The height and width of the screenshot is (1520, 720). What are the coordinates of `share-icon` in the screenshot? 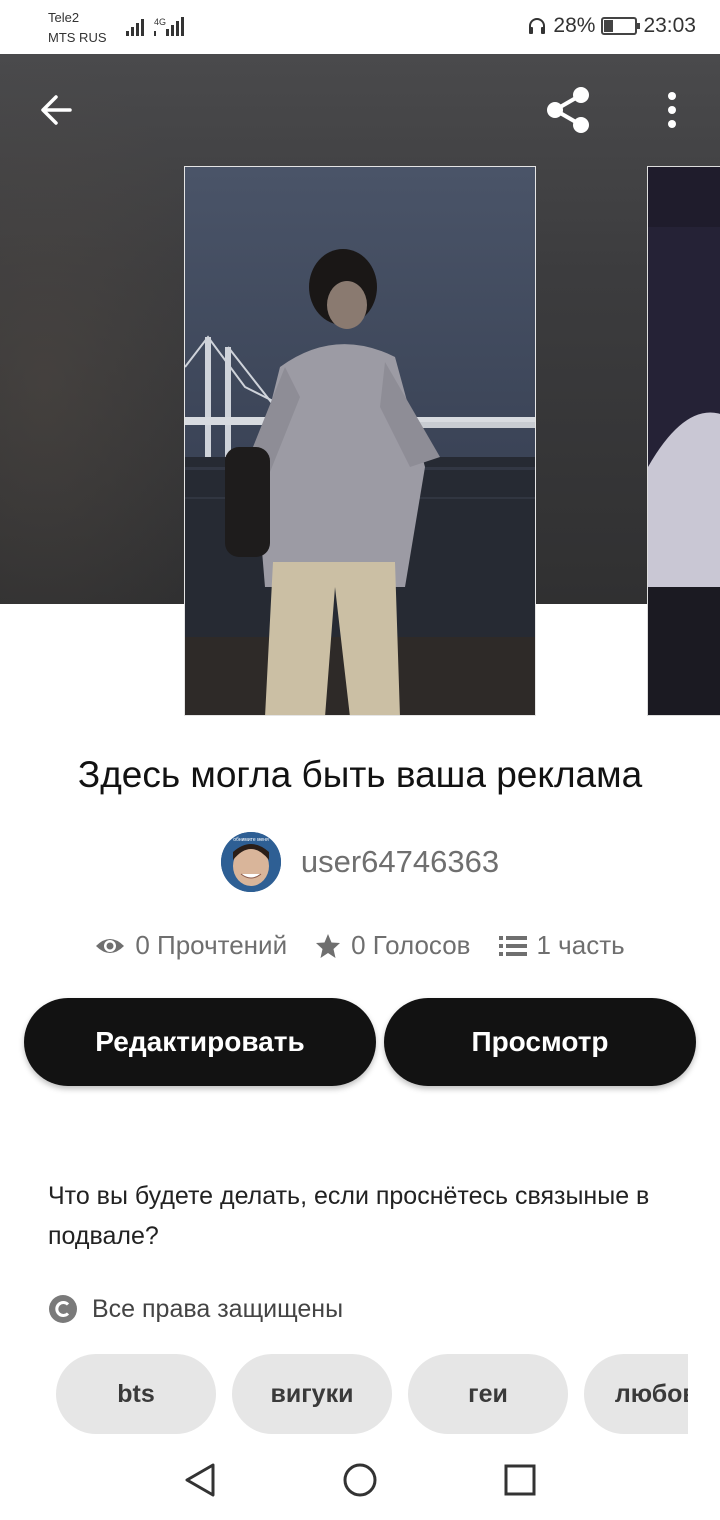 It's located at (568, 110).